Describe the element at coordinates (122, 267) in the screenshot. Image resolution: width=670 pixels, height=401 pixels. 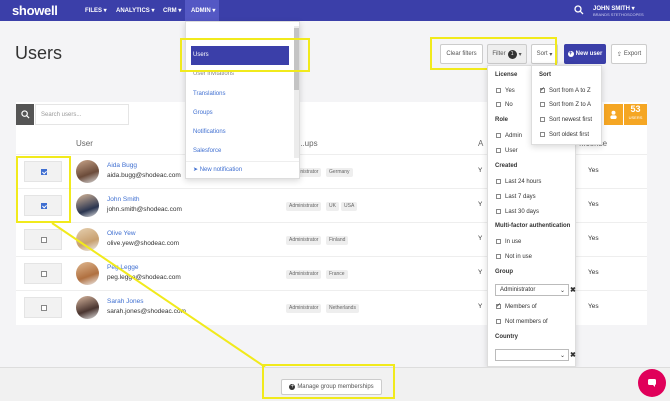
I see `user-name-link: Peg Legge` at that location.